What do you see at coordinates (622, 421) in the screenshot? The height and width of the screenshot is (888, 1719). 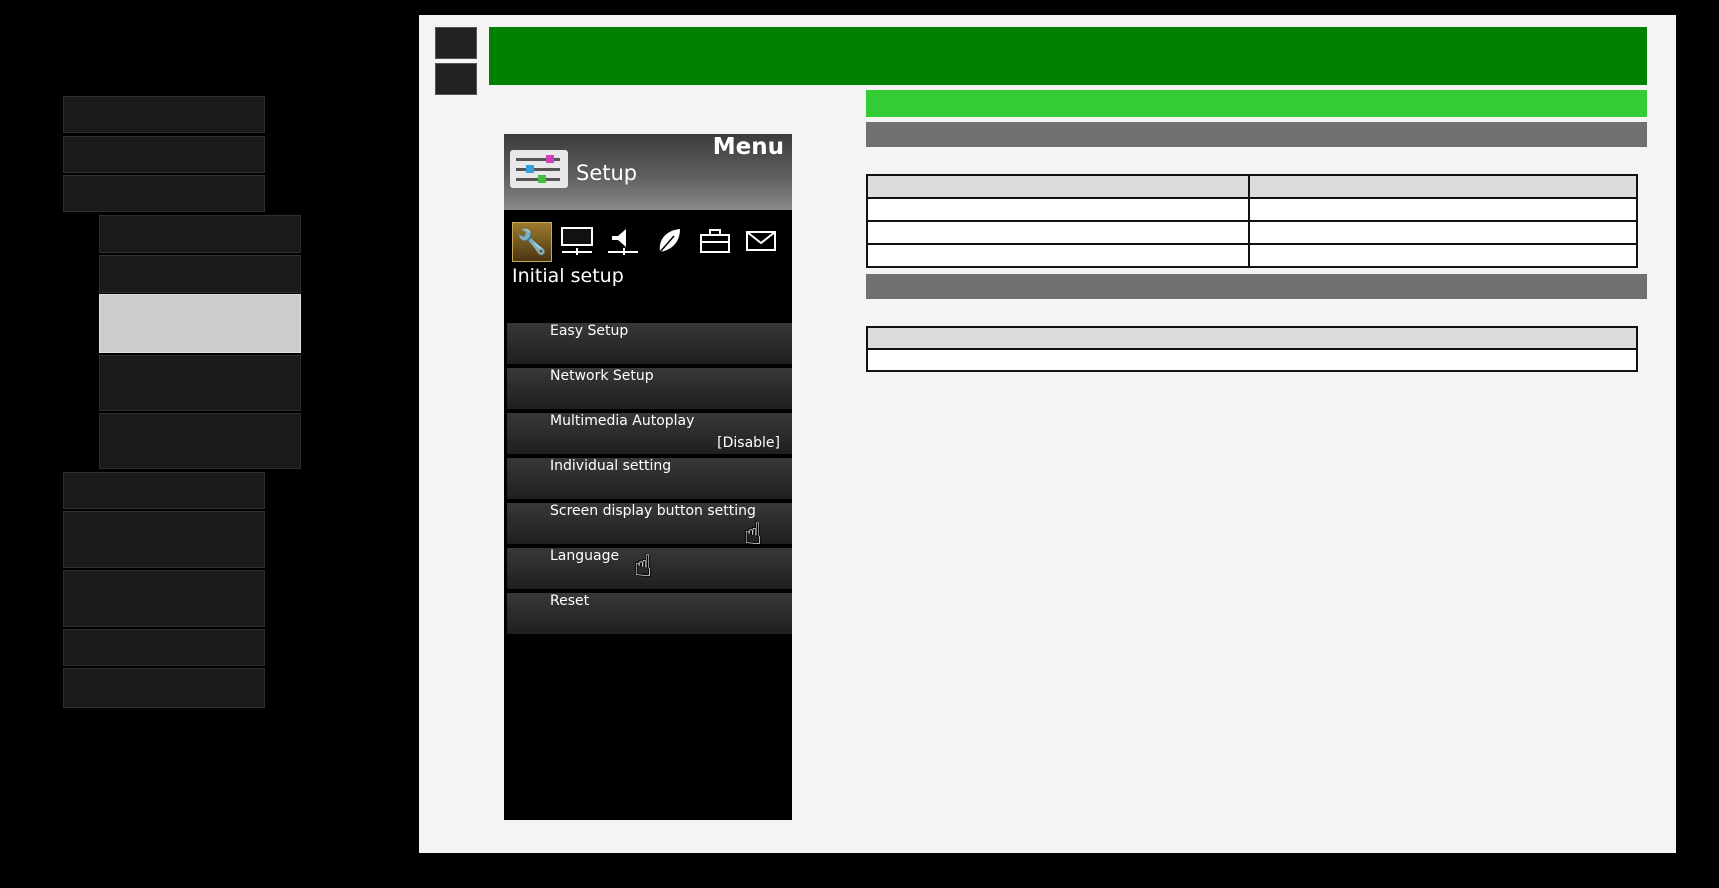 I see `tv-menu-item-label: Multimedia Autoplay` at bounding box center [622, 421].